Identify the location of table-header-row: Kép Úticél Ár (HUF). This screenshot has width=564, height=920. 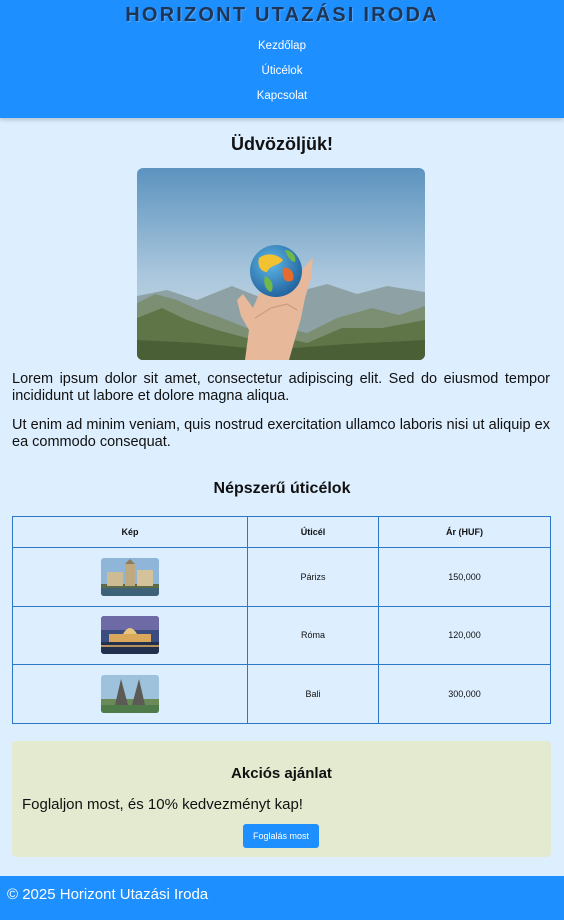
(281, 532).